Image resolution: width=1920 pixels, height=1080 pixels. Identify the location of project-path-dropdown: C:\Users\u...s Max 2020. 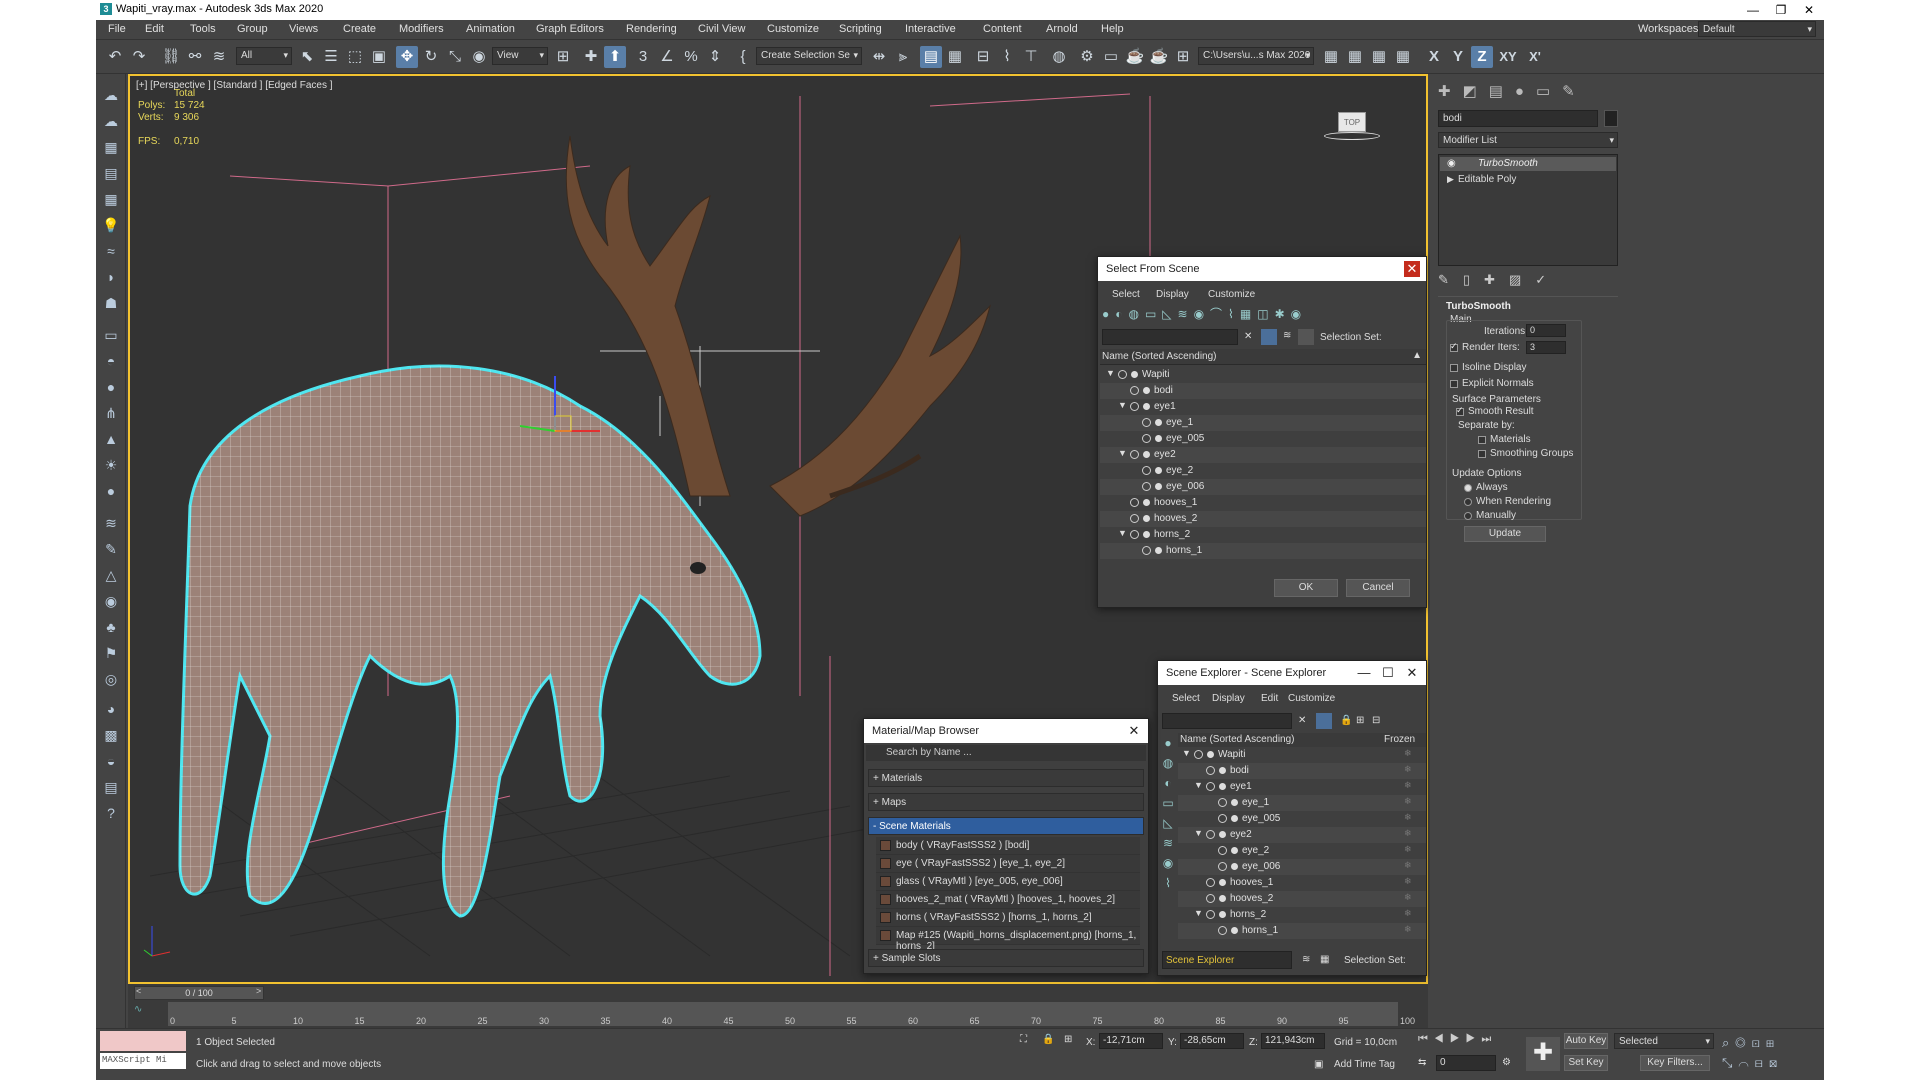
(1256, 56).